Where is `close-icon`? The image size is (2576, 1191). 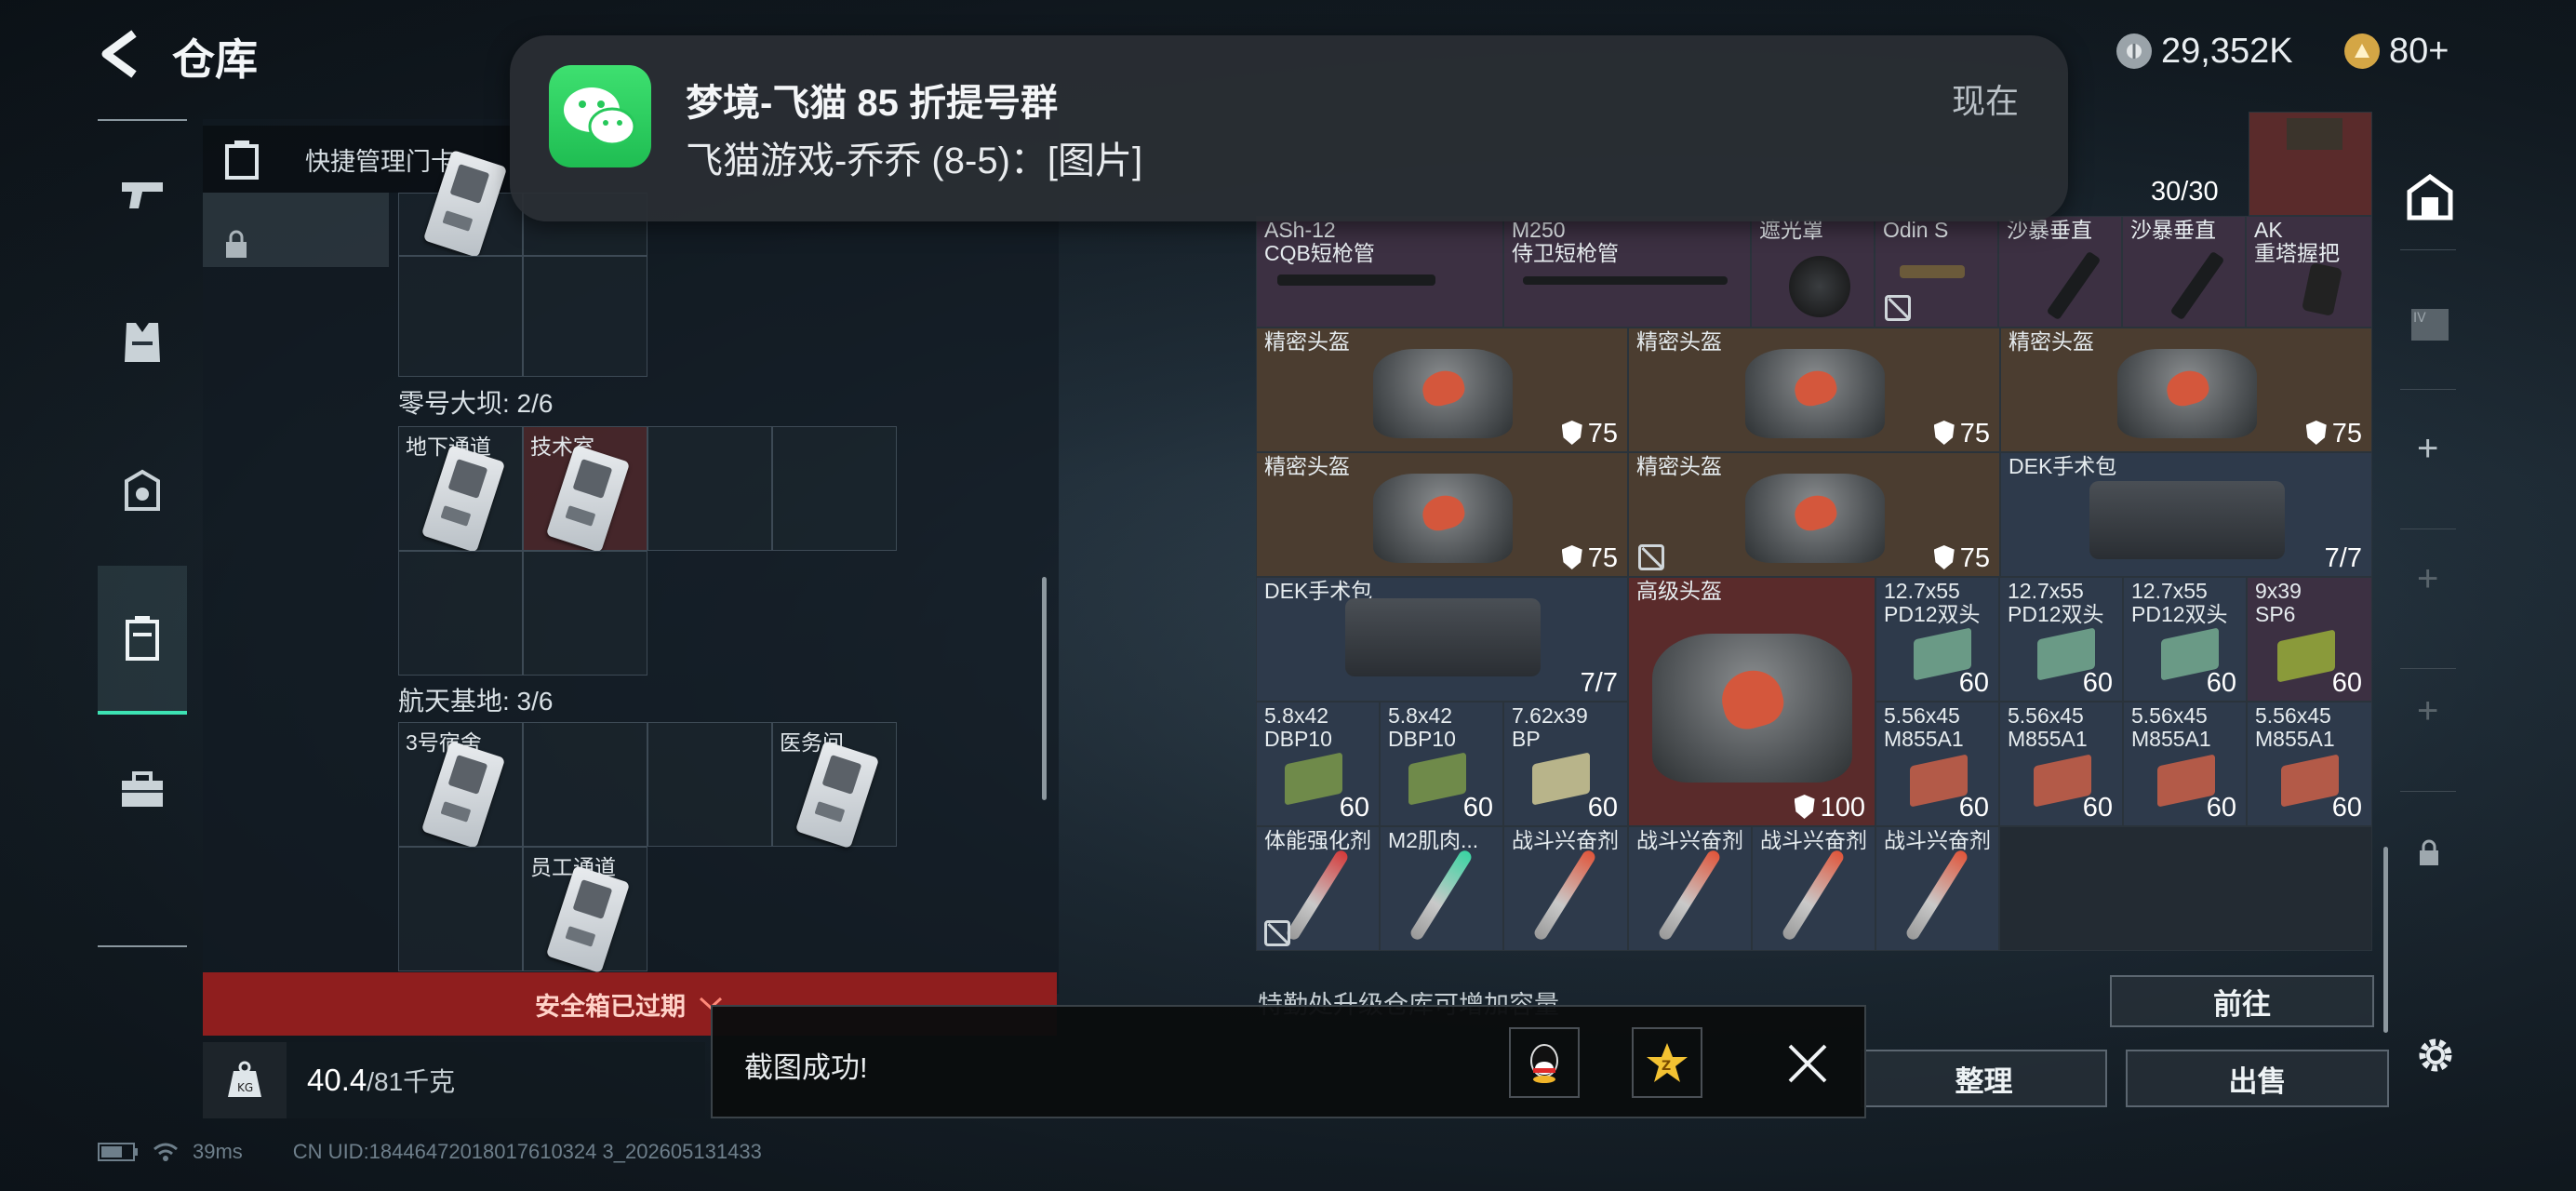
close-icon is located at coordinates (1807, 1063).